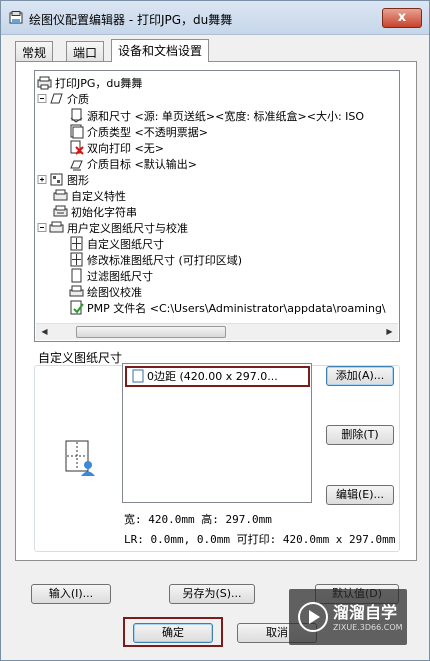  What do you see at coordinates (16, 17) in the screenshot?
I see `plotter-app-icon` at bounding box center [16, 17].